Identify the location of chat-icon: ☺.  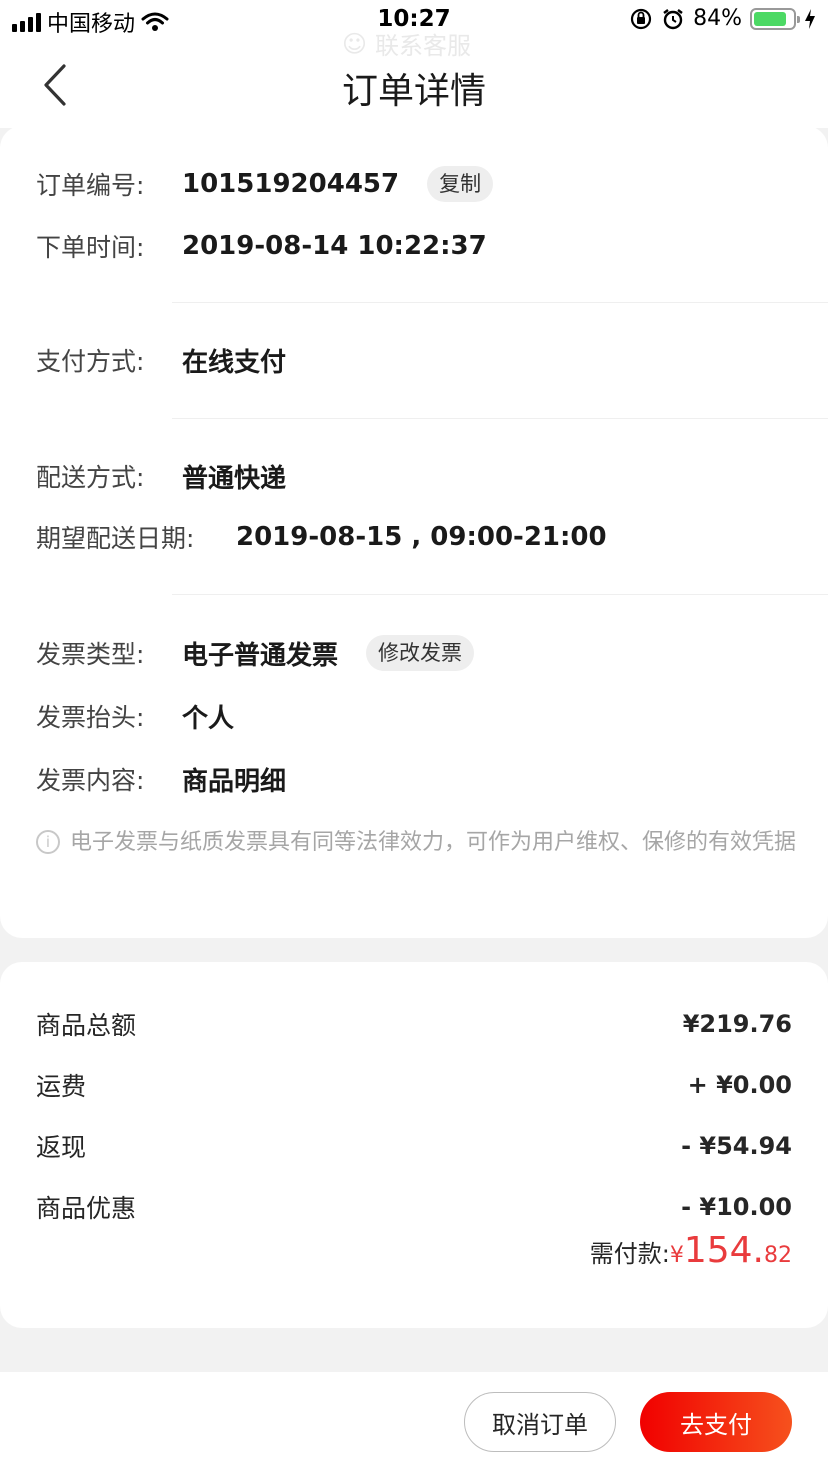
(355, 43).